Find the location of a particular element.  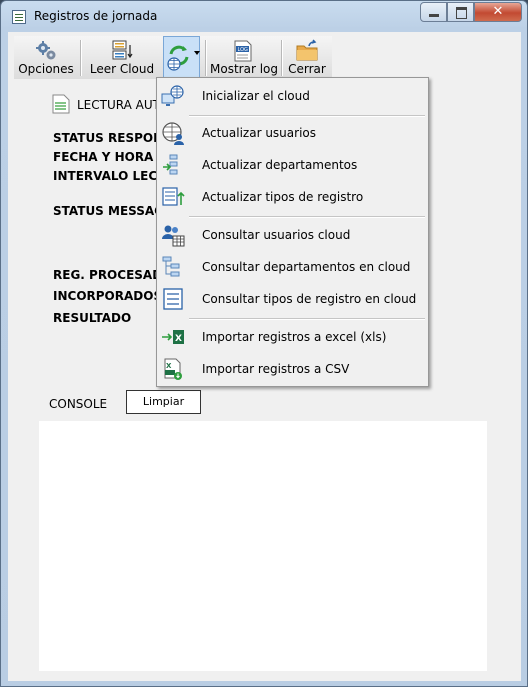

console-label: CONSOLE is located at coordinates (78, 404).